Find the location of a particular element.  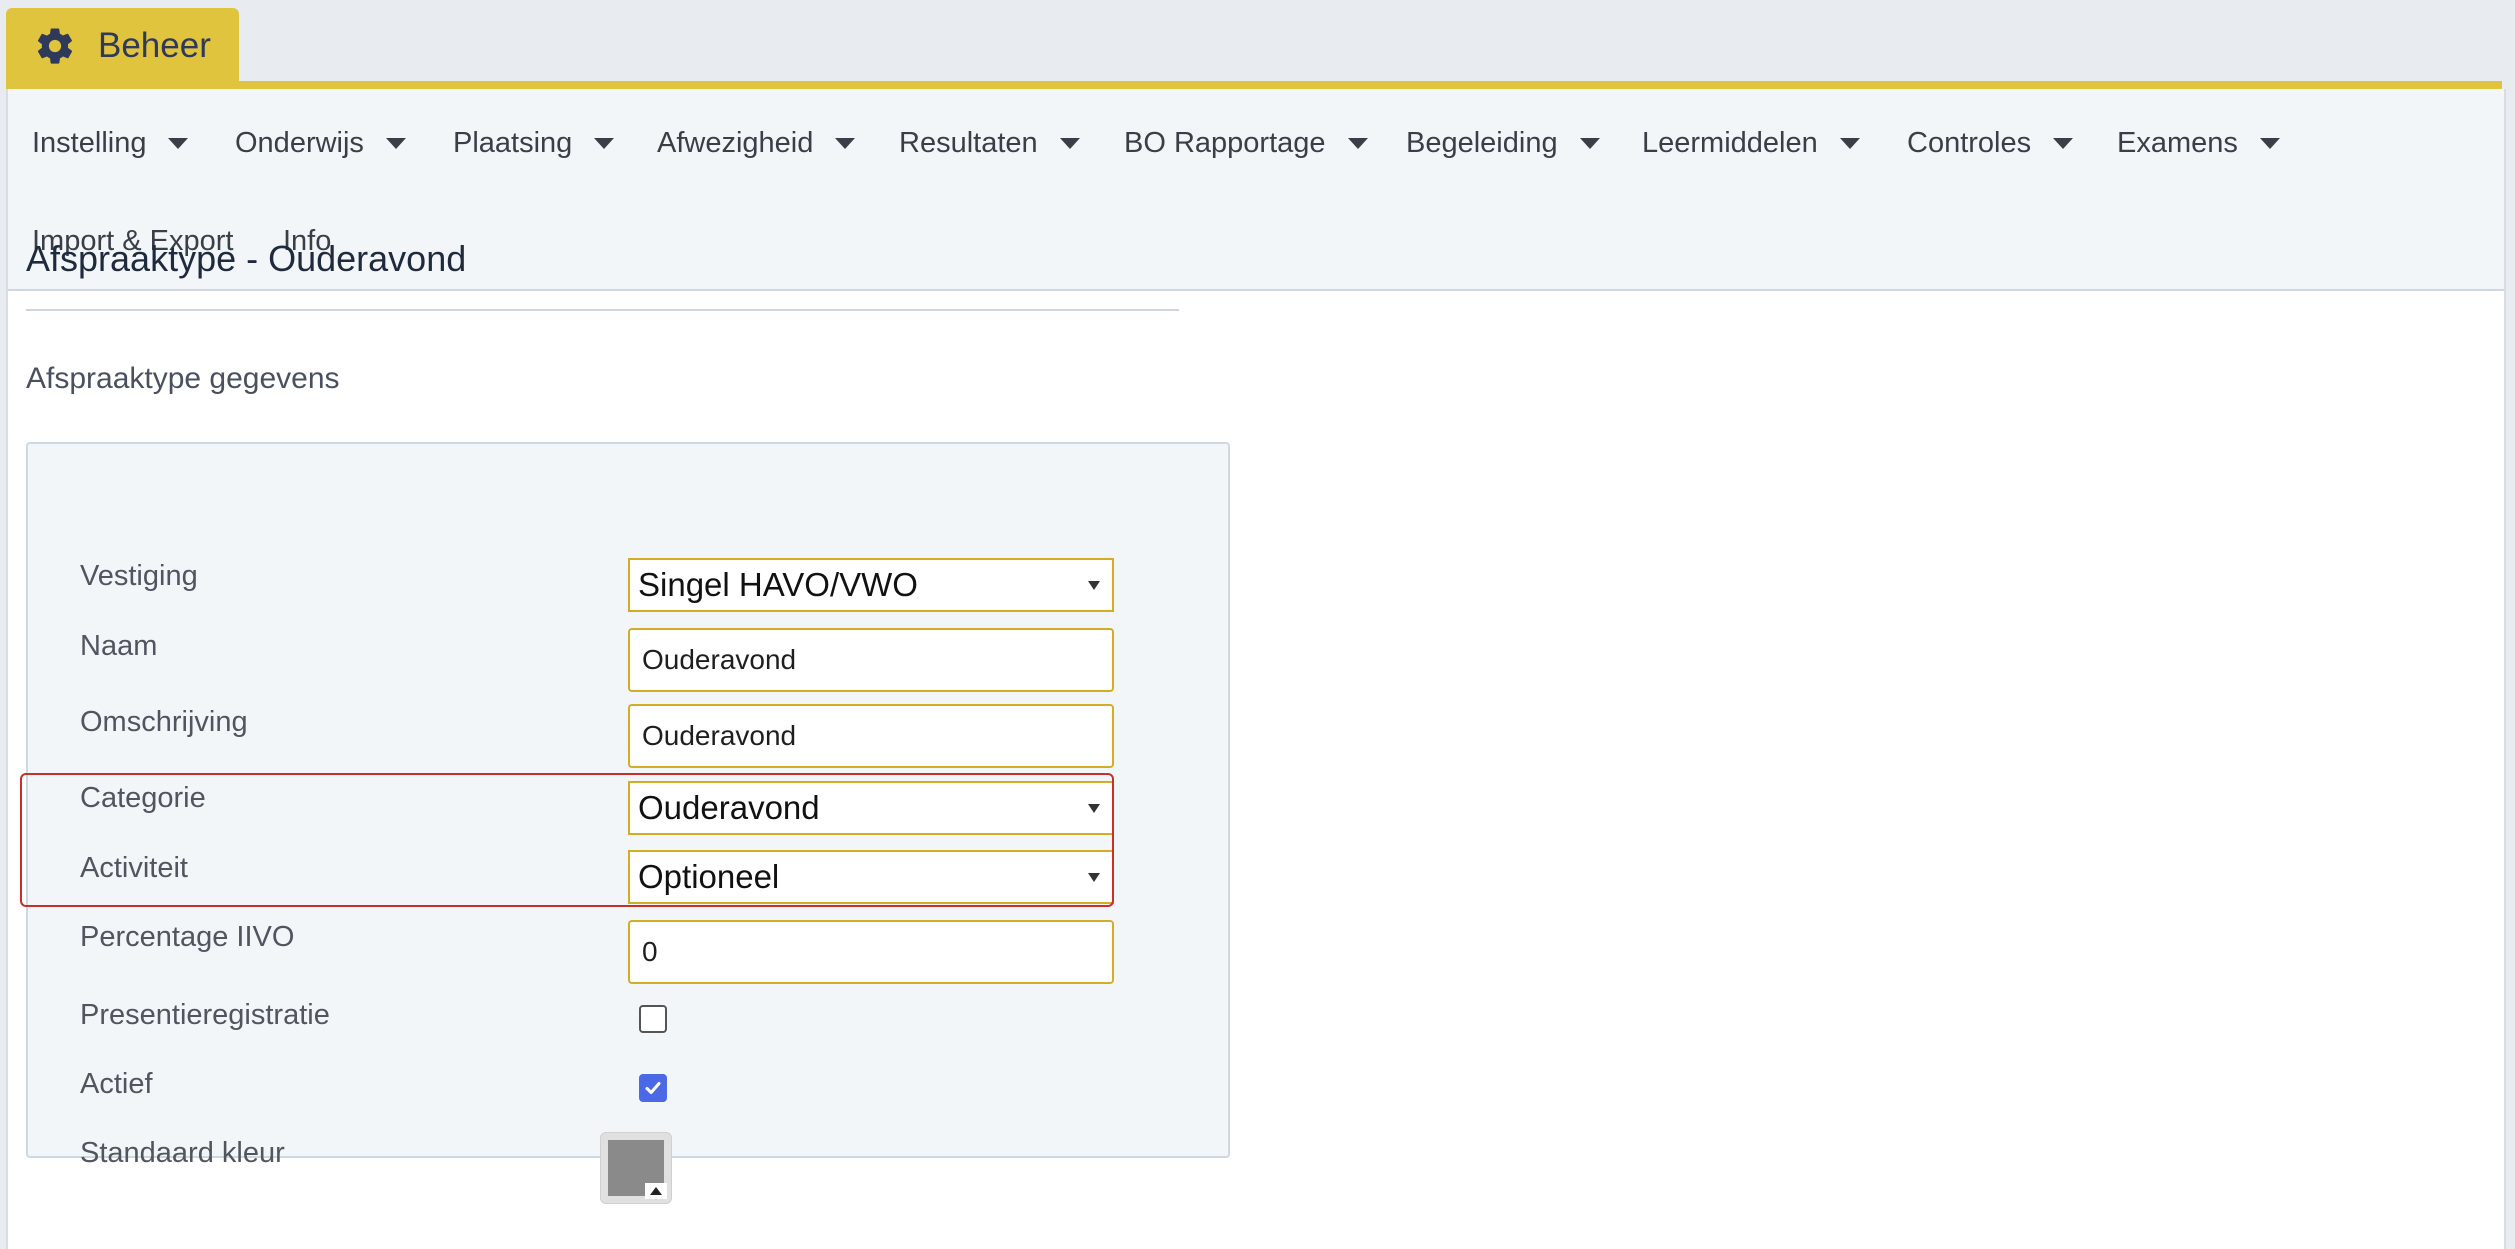

beheer-tab: Beheer is located at coordinates (122, 46).